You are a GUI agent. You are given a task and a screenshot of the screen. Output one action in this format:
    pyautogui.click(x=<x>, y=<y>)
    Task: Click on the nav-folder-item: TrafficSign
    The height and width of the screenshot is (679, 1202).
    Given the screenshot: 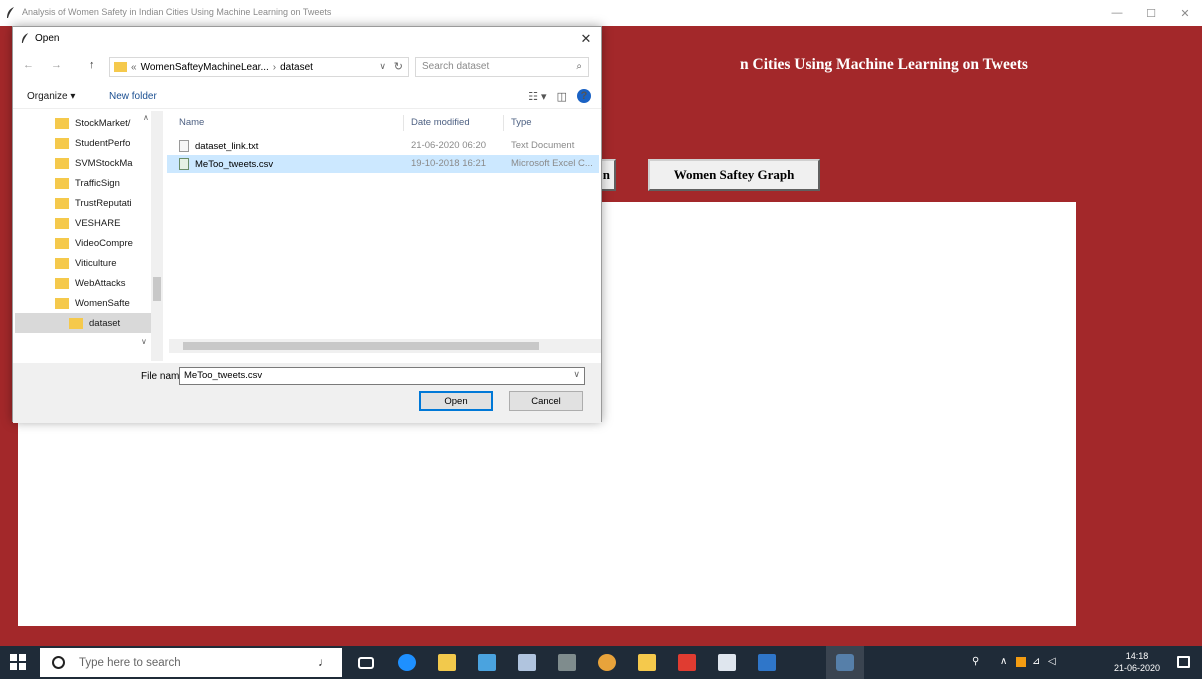 What is the action you would take?
    pyautogui.click(x=103, y=183)
    